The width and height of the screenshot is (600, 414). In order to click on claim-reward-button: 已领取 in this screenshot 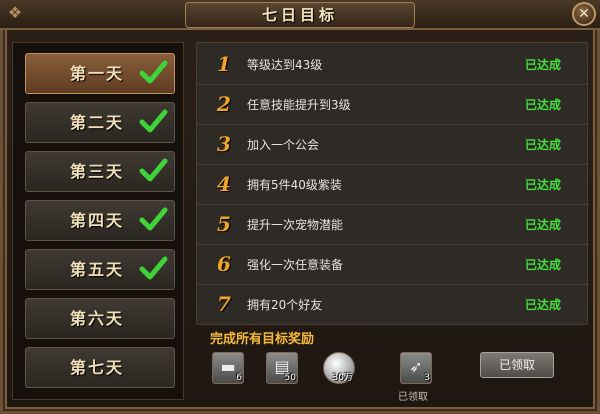, I will do `click(517, 365)`.